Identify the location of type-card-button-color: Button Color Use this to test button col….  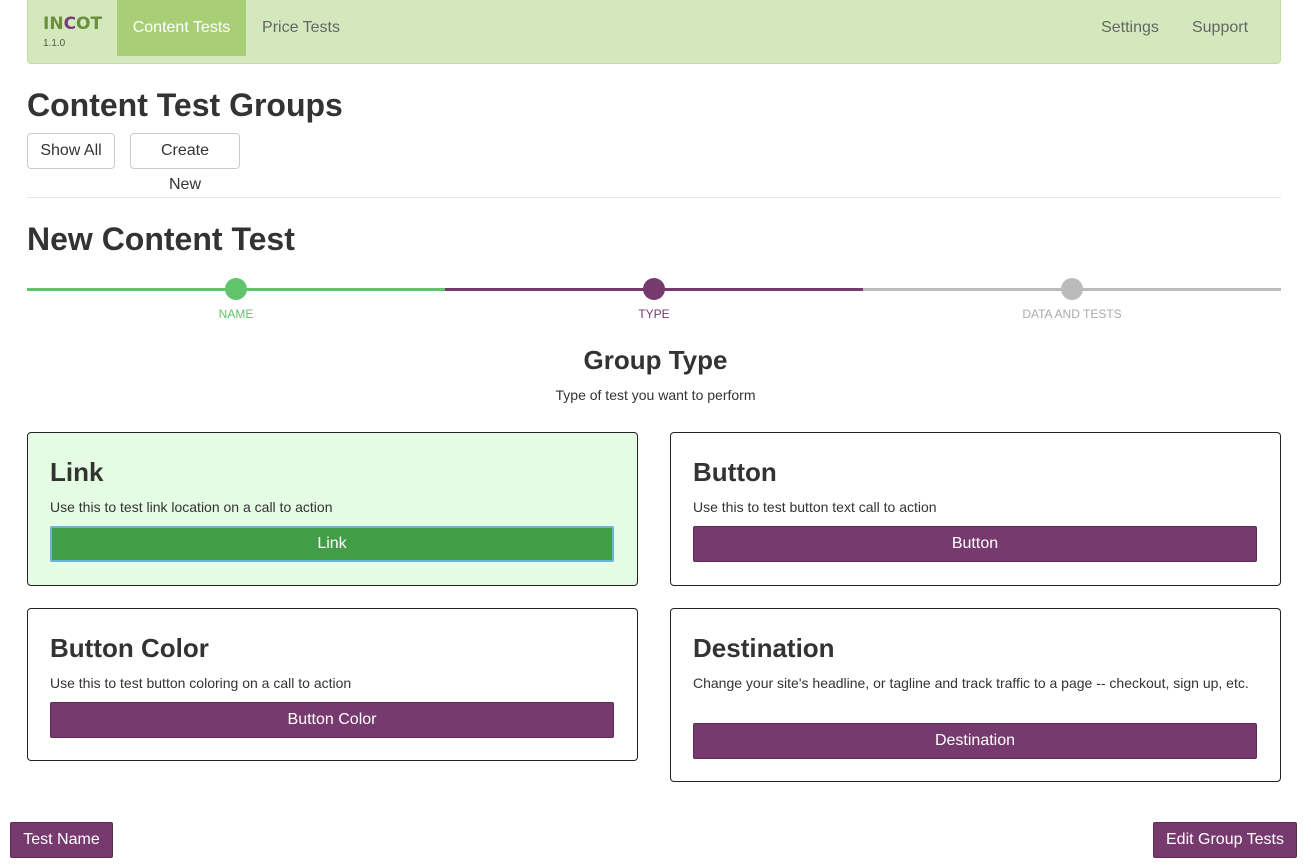
(332, 684).